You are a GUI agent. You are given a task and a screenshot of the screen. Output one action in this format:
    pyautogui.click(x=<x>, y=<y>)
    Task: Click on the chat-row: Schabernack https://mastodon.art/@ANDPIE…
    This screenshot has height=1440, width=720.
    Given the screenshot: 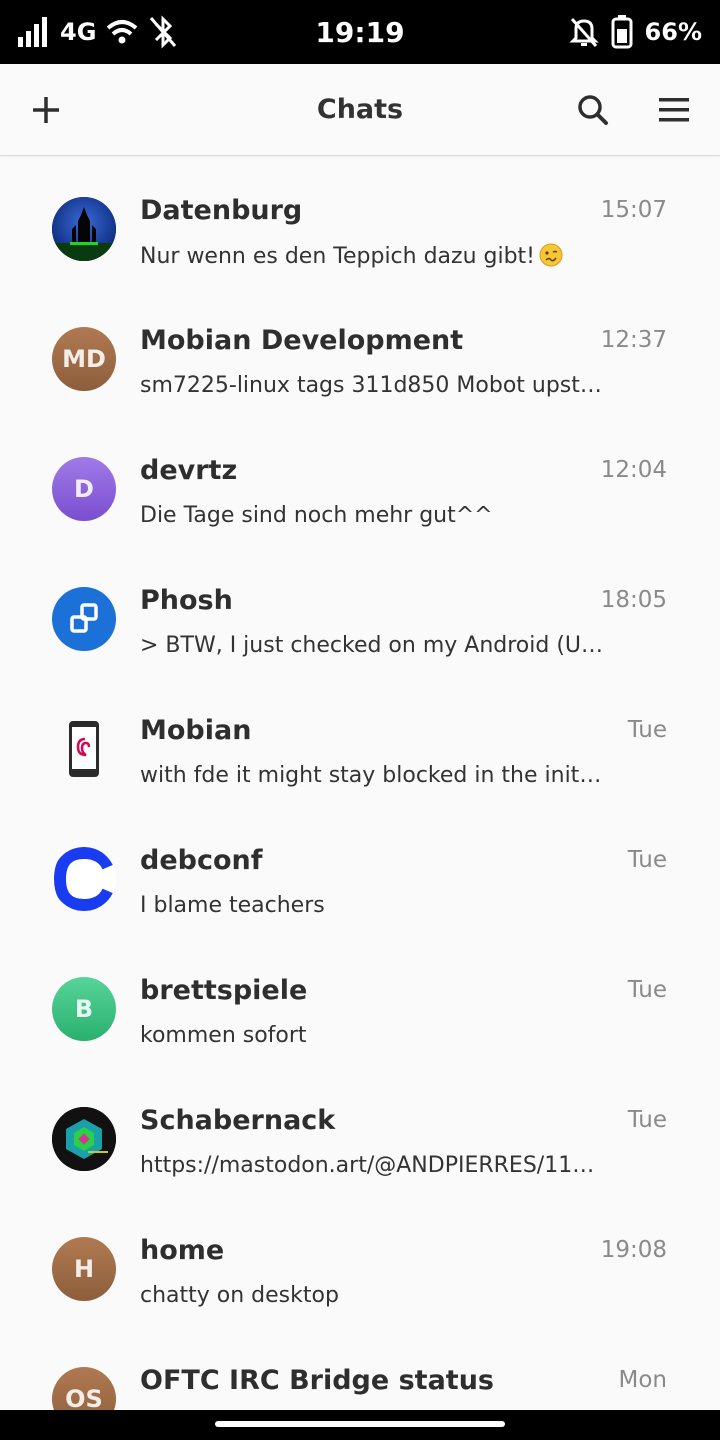 What is the action you would take?
    pyautogui.click(x=360, y=1132)
    